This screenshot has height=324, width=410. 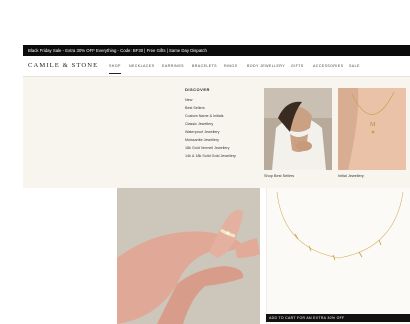 What do you see at coordinates (230, 66) in the screenshot?
I see `nav-rings: RINGS` at bounding box center [230, 66].